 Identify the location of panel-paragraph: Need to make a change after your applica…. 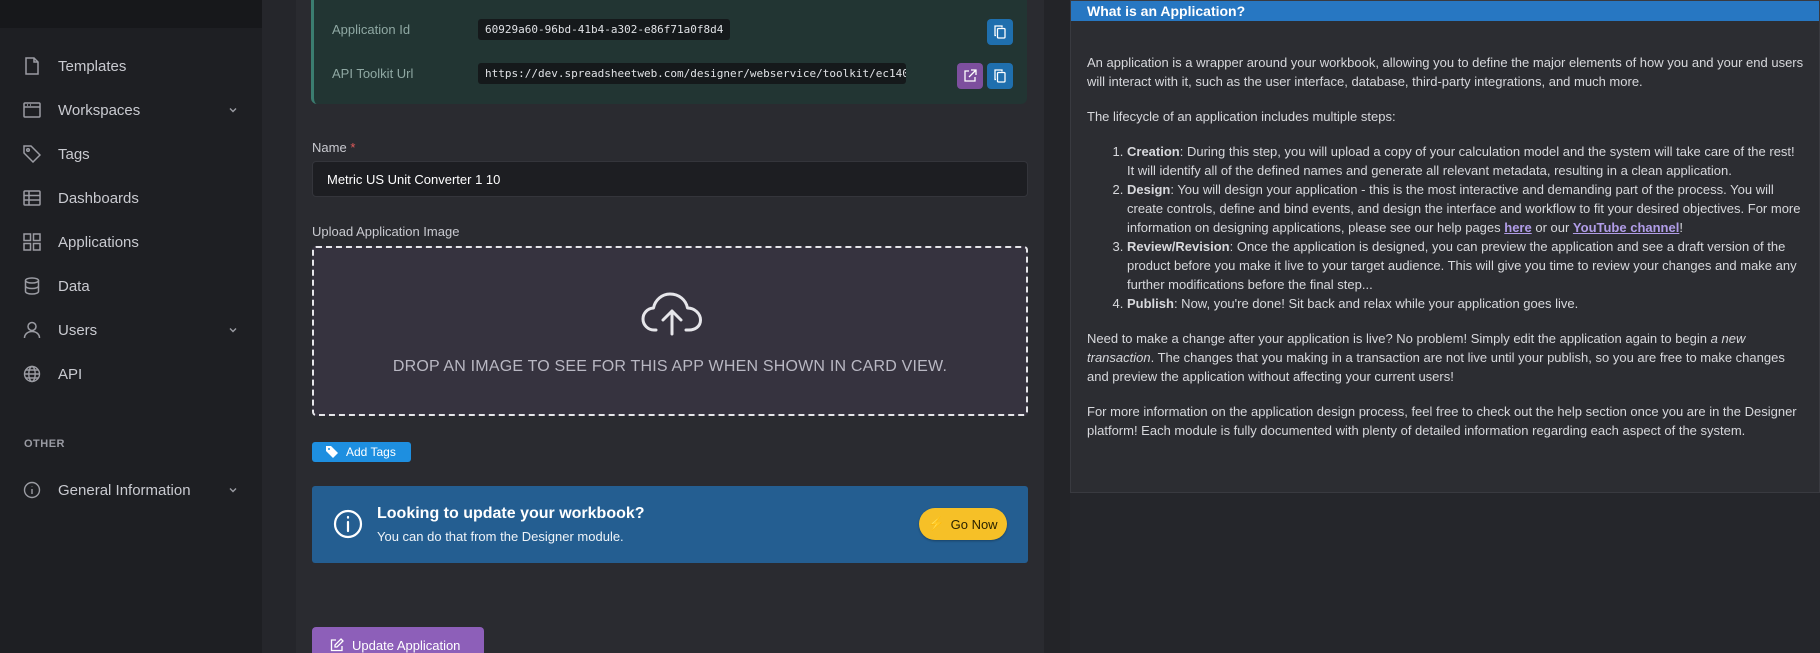
(1446, 357).